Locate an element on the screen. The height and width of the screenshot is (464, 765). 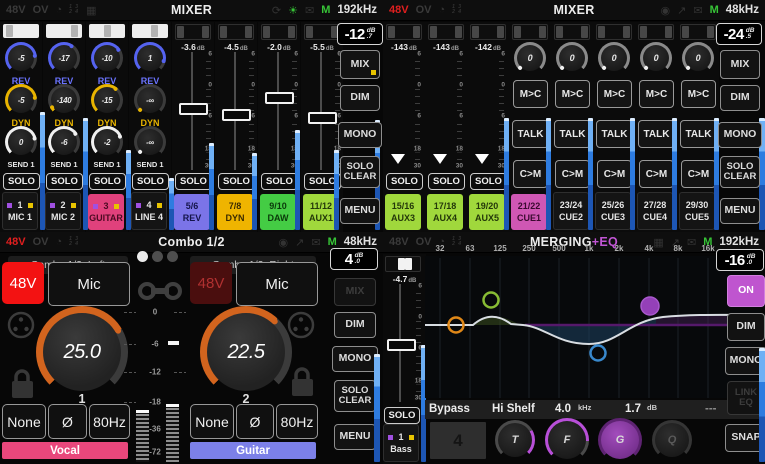
master-db-display: -16 dB .0 is located at coordinates (740, 260).